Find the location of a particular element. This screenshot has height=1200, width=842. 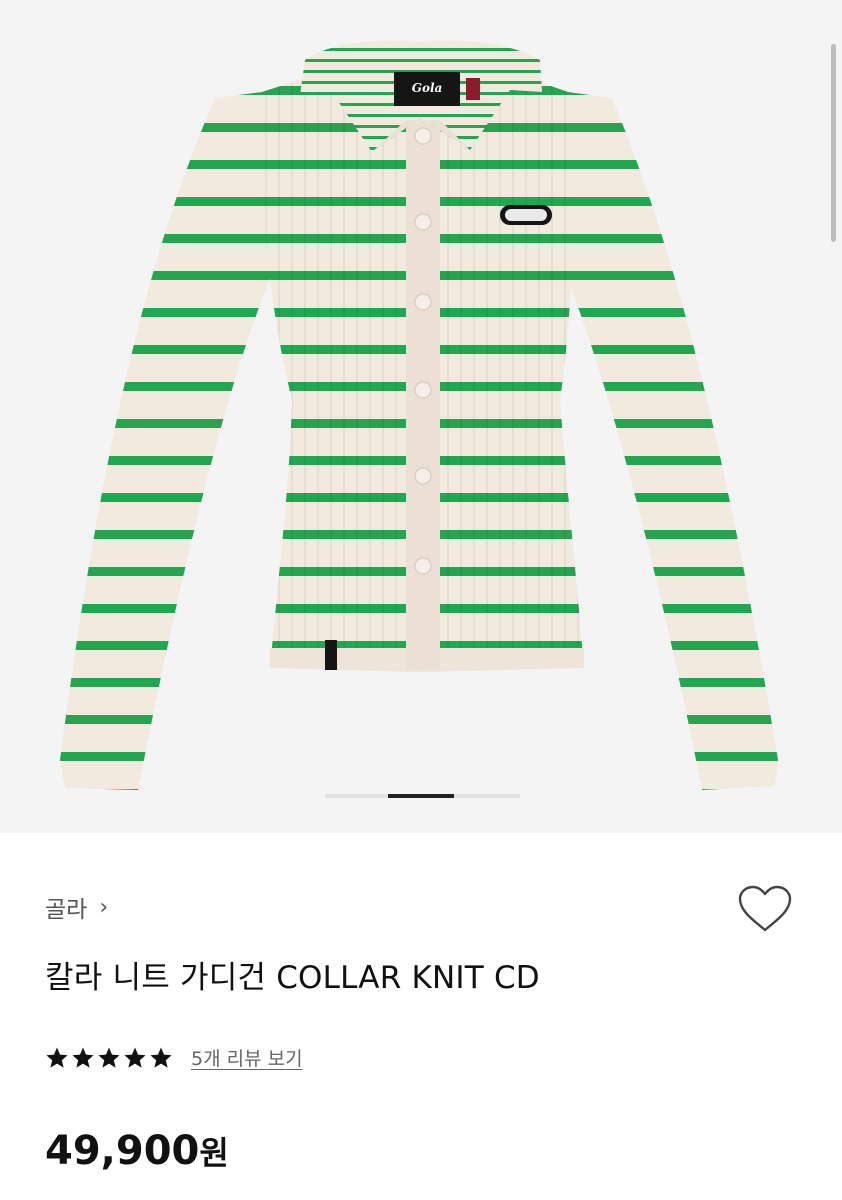

svg-text: Gola is located at coordinates (427, 88).